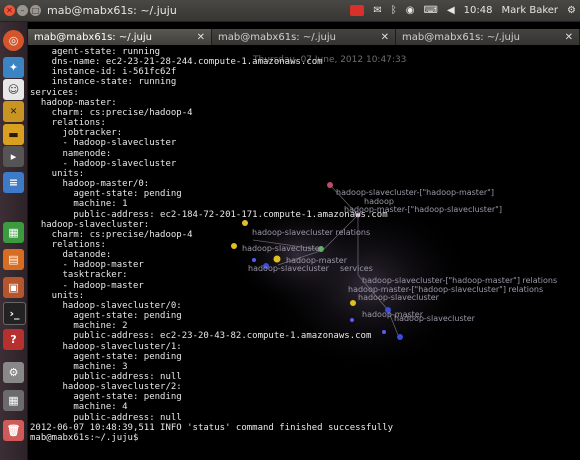 This screenshot has width=580, height=460. Describe the element at coordinates (79, 204) in the screenshot. I see `terminal-line: machine: 1` at that location.